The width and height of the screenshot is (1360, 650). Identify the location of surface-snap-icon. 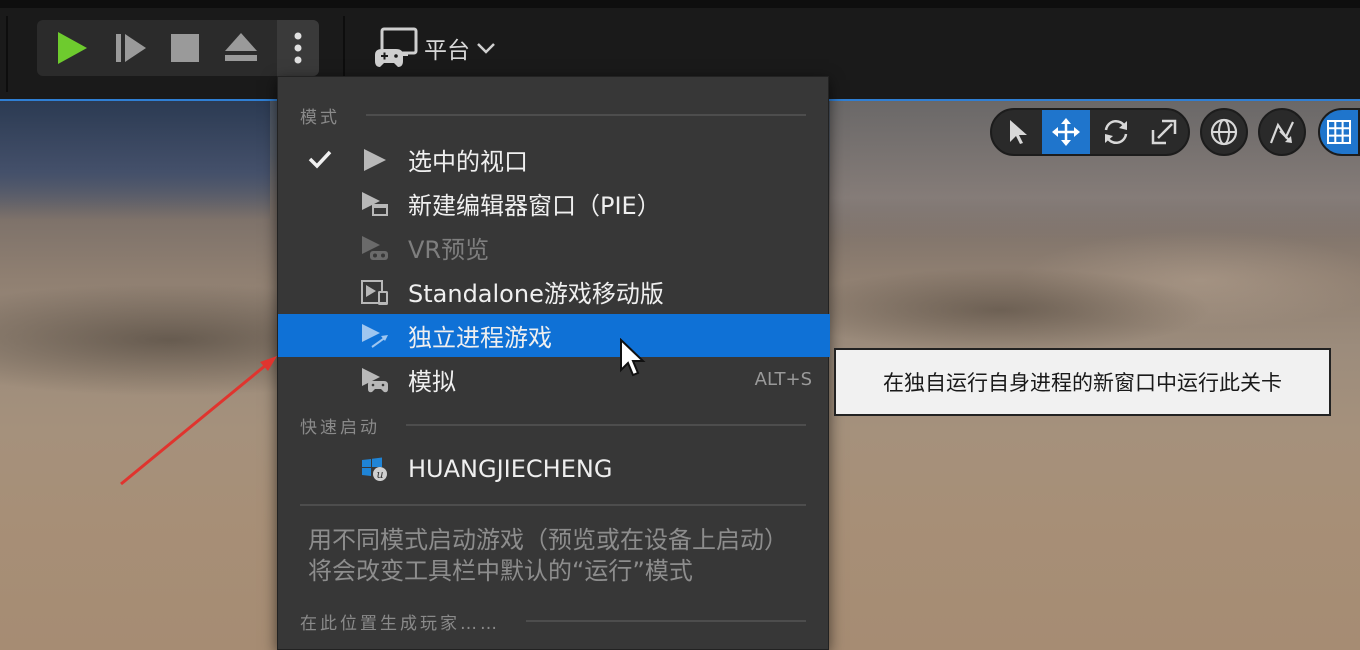
(1281, 132).